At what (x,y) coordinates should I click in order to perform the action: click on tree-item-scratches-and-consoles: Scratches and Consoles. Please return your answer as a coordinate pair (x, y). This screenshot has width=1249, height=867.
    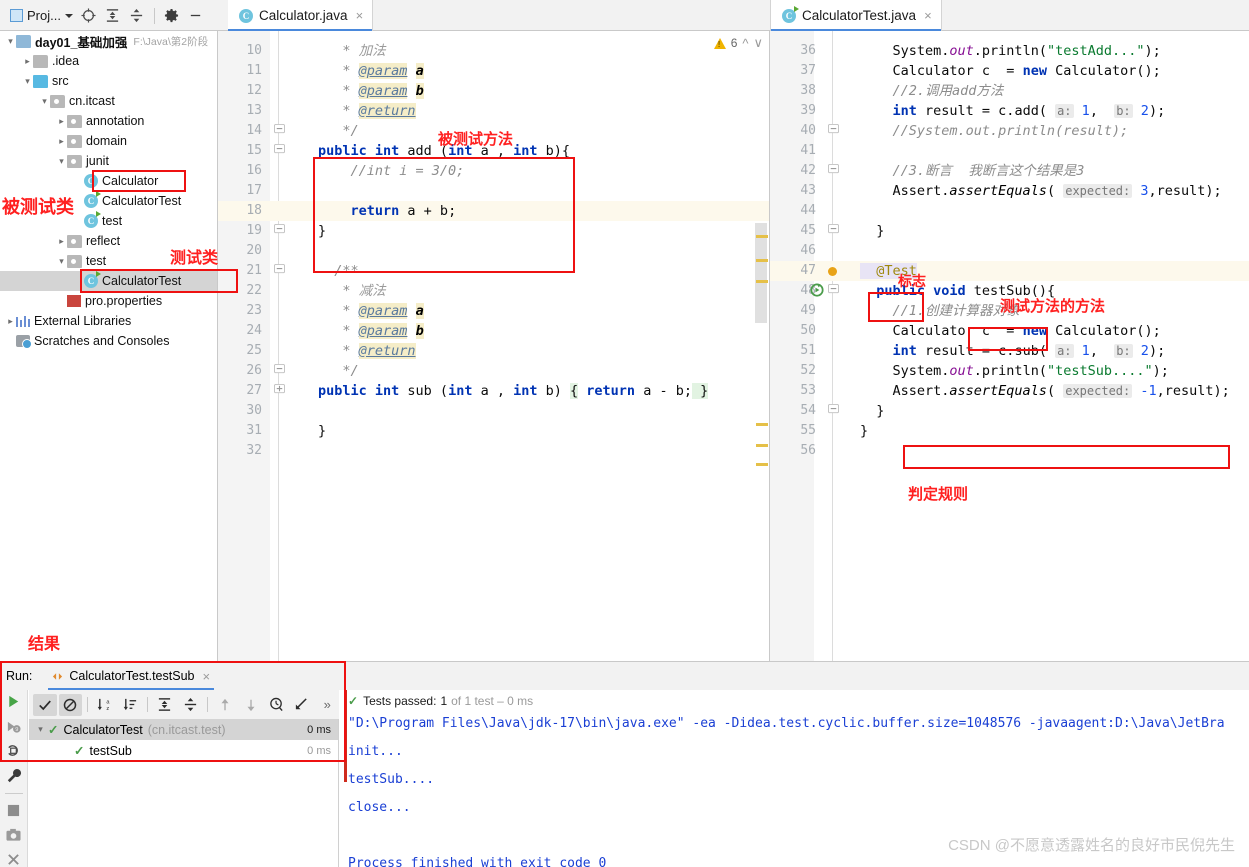
    Looking at the image, I should click on (108, 341).